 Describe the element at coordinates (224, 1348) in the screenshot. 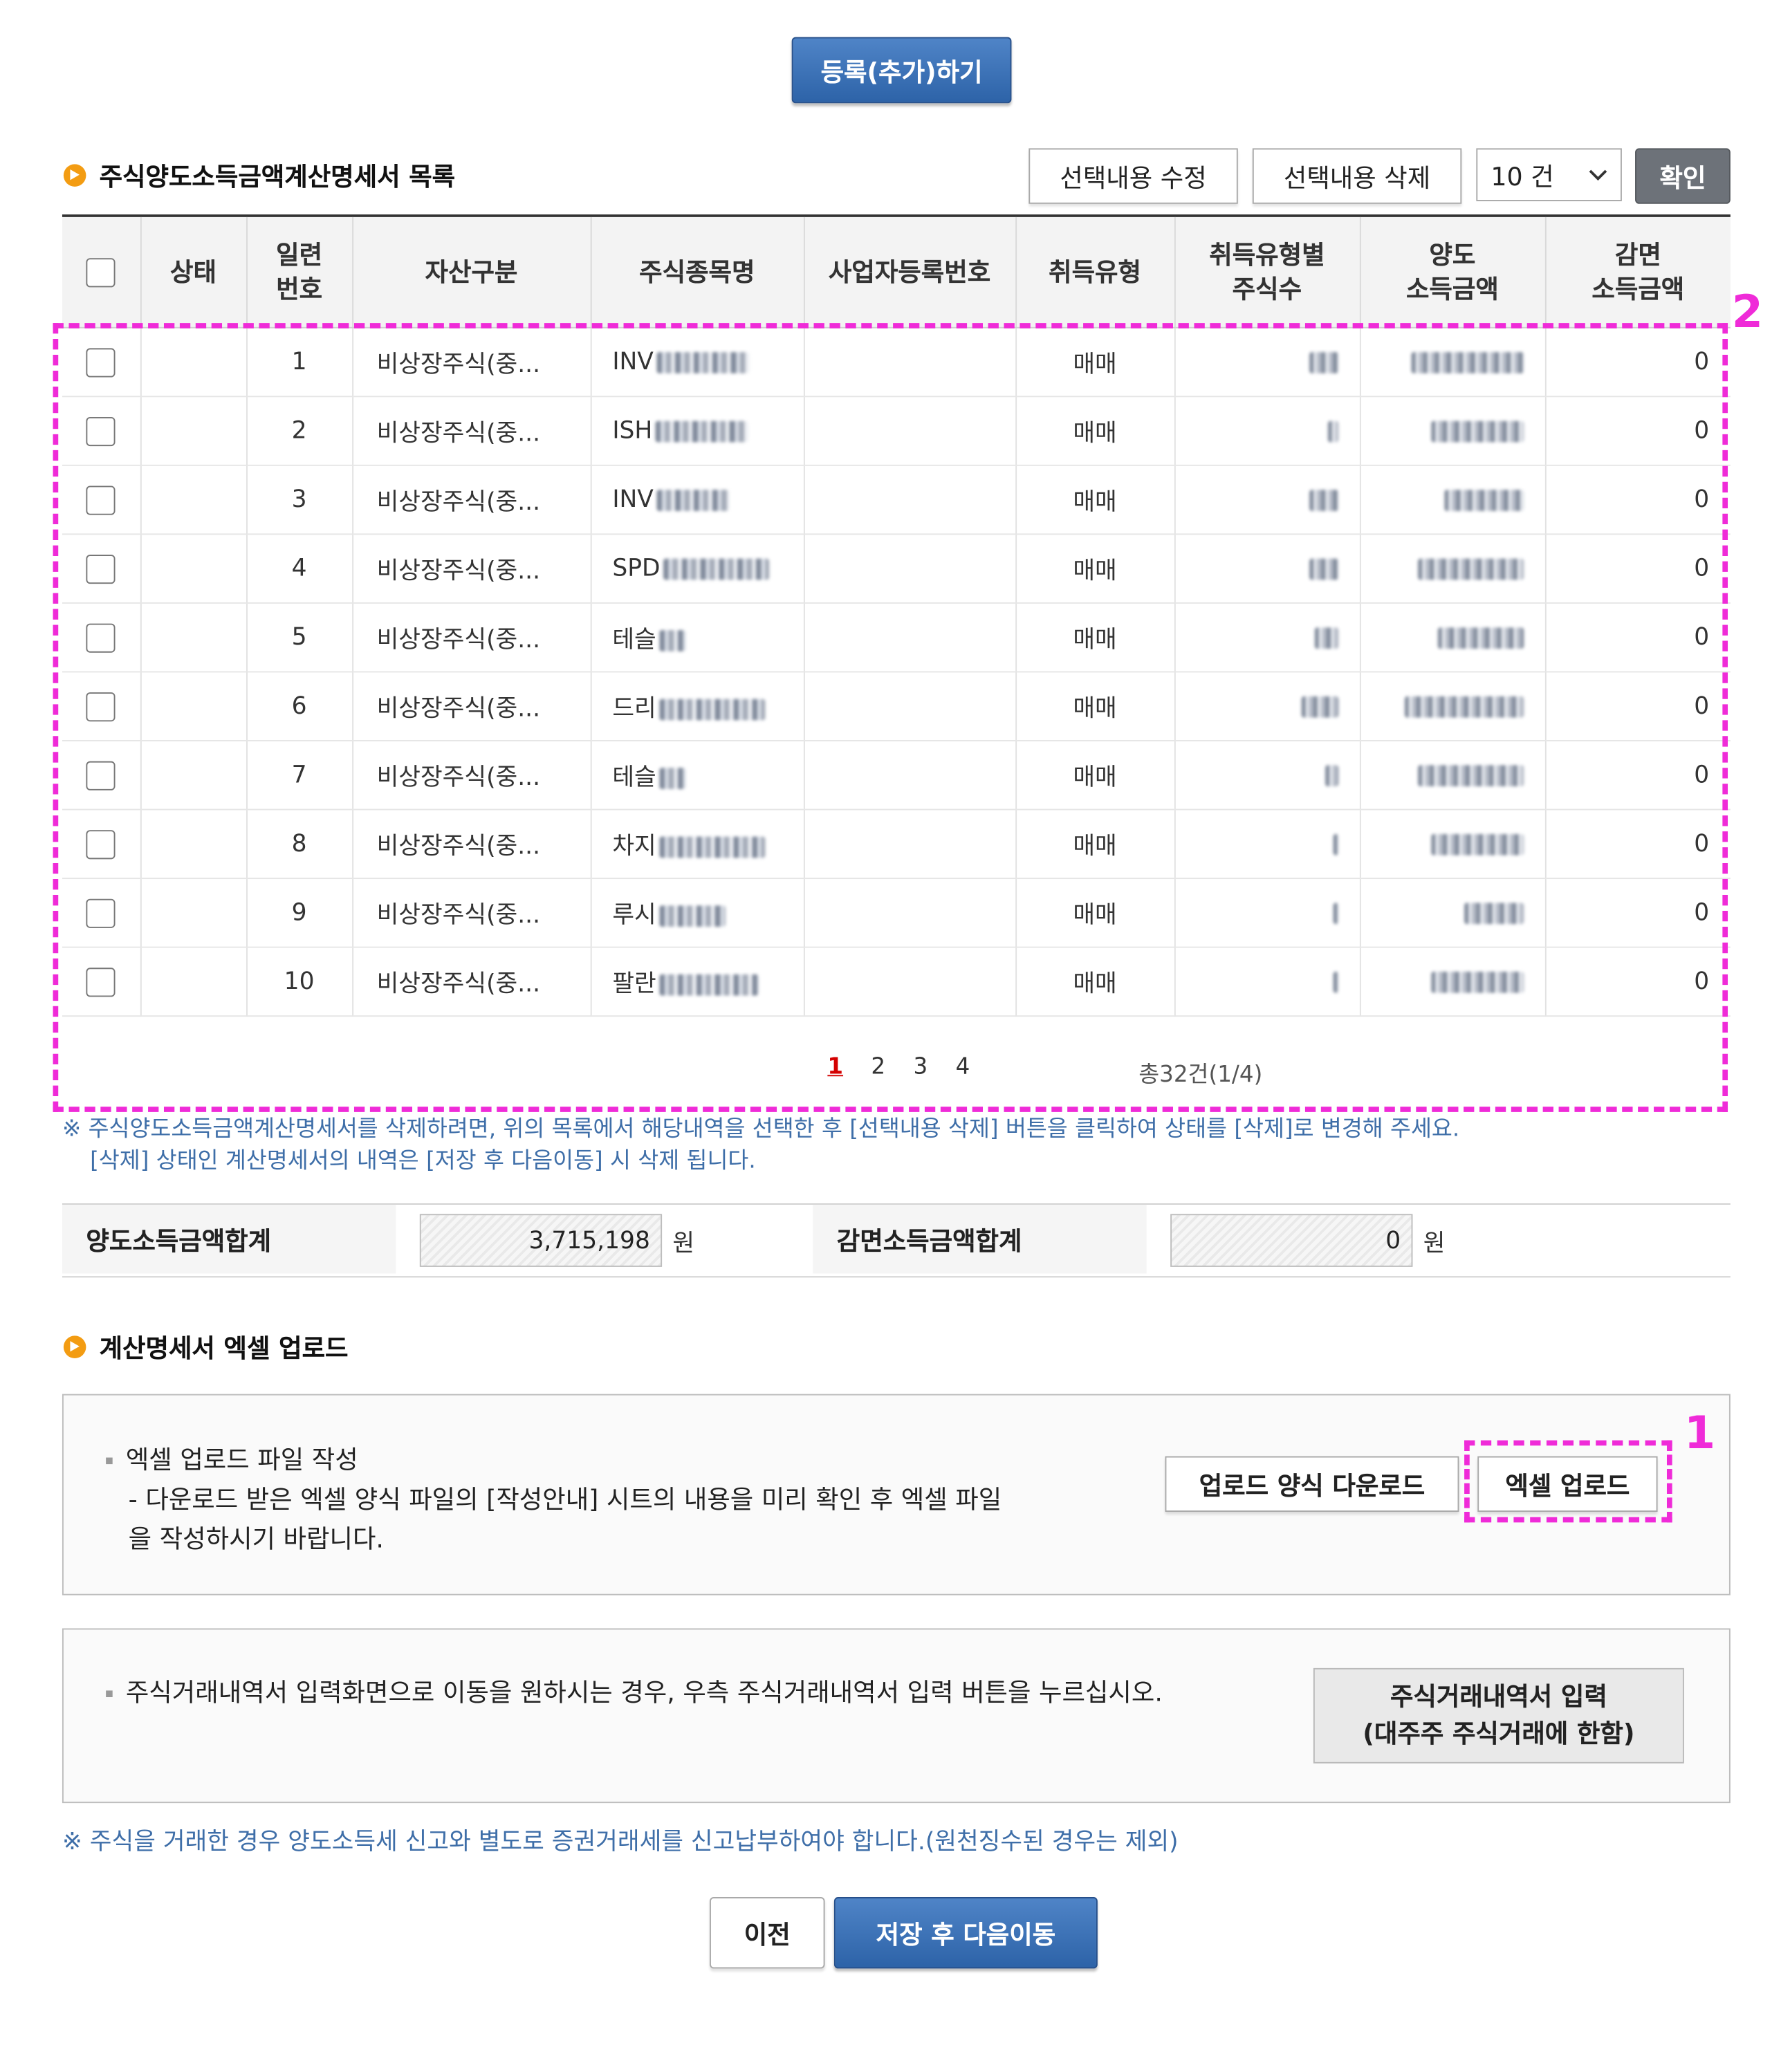

I see `excel-section-title-text: 계산명세서 엑셀 업로드` at that location.